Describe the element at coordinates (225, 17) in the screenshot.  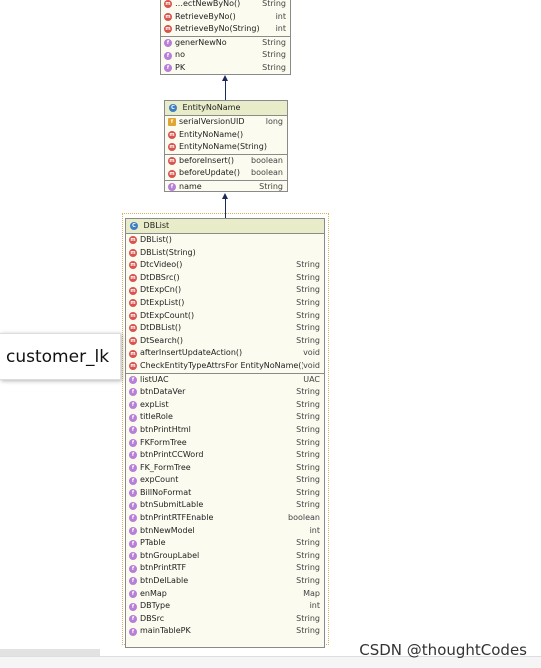
I see `member-row: m RetrieveByNo() int` at that location.